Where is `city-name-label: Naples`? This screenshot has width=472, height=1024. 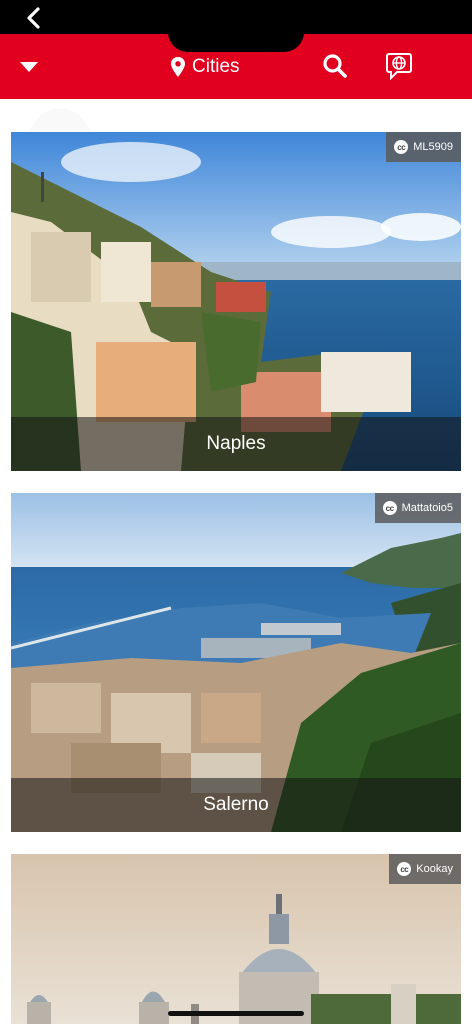 city-name-label: Naples is located at coordinates (236, 444).